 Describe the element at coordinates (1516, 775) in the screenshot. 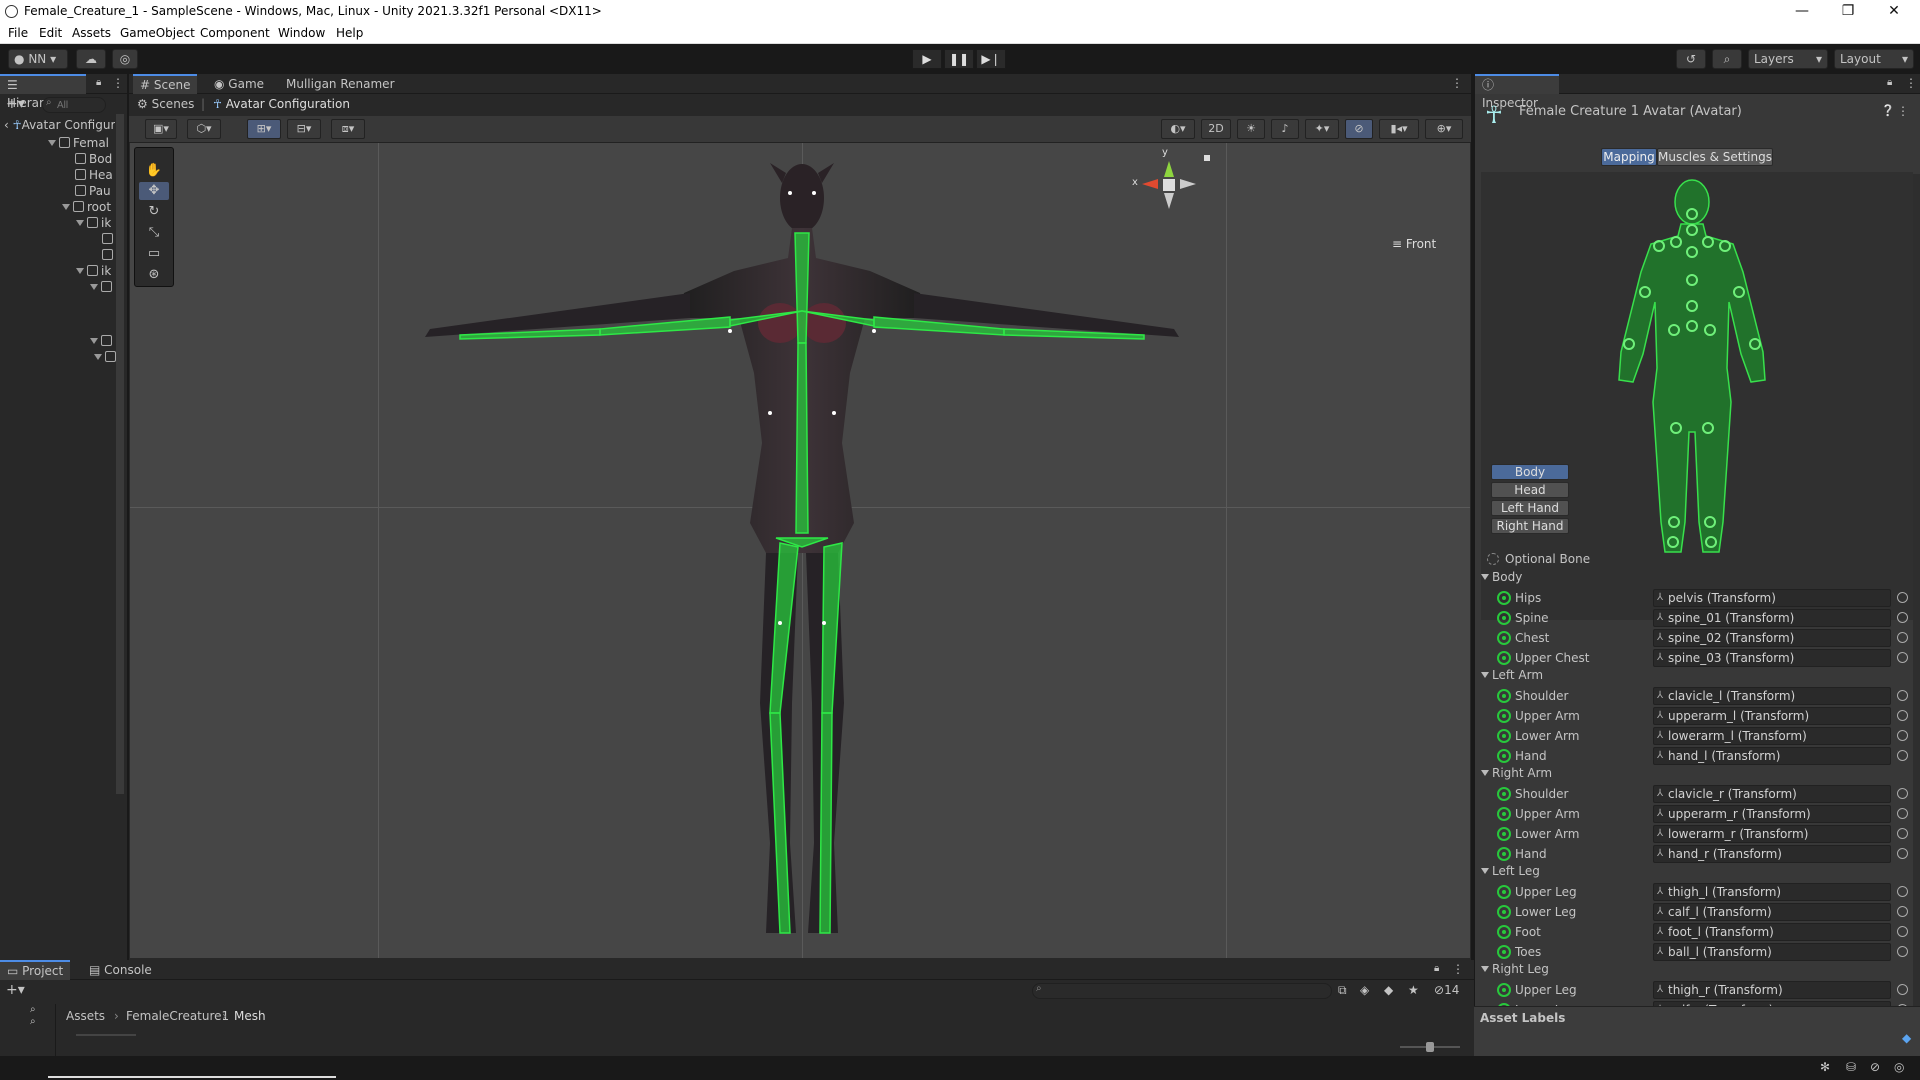

I see `section-header: Right Arm` at that location.